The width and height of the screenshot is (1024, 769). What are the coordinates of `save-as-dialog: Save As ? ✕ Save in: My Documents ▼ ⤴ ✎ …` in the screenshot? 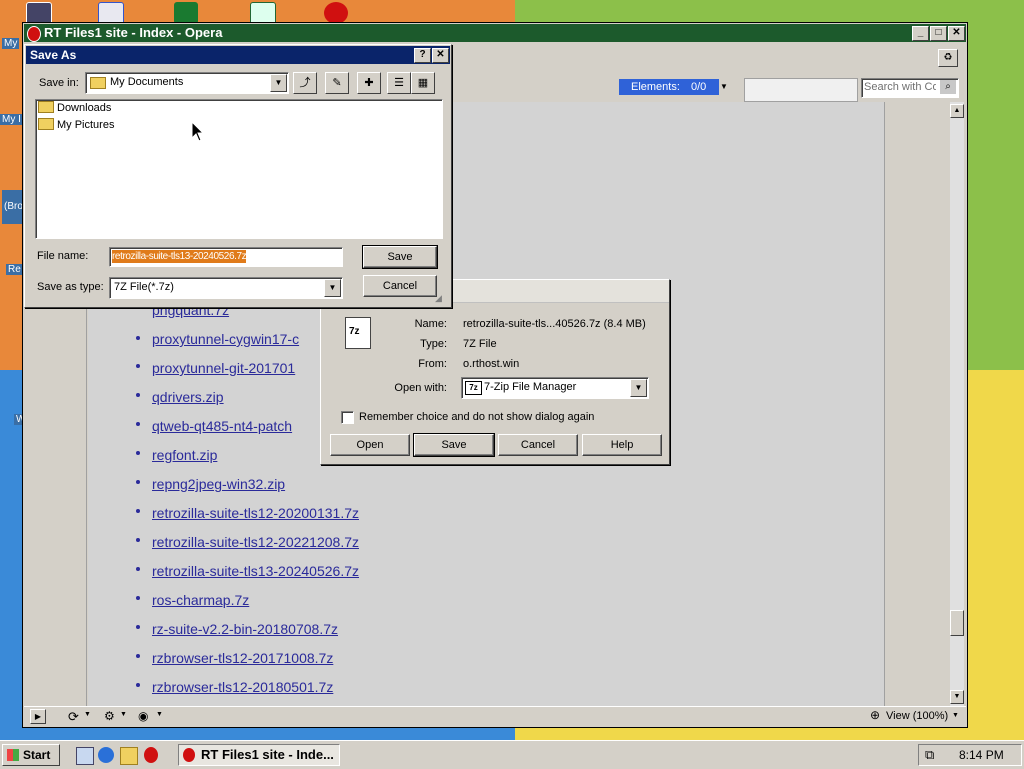 It's located at (238, 176).